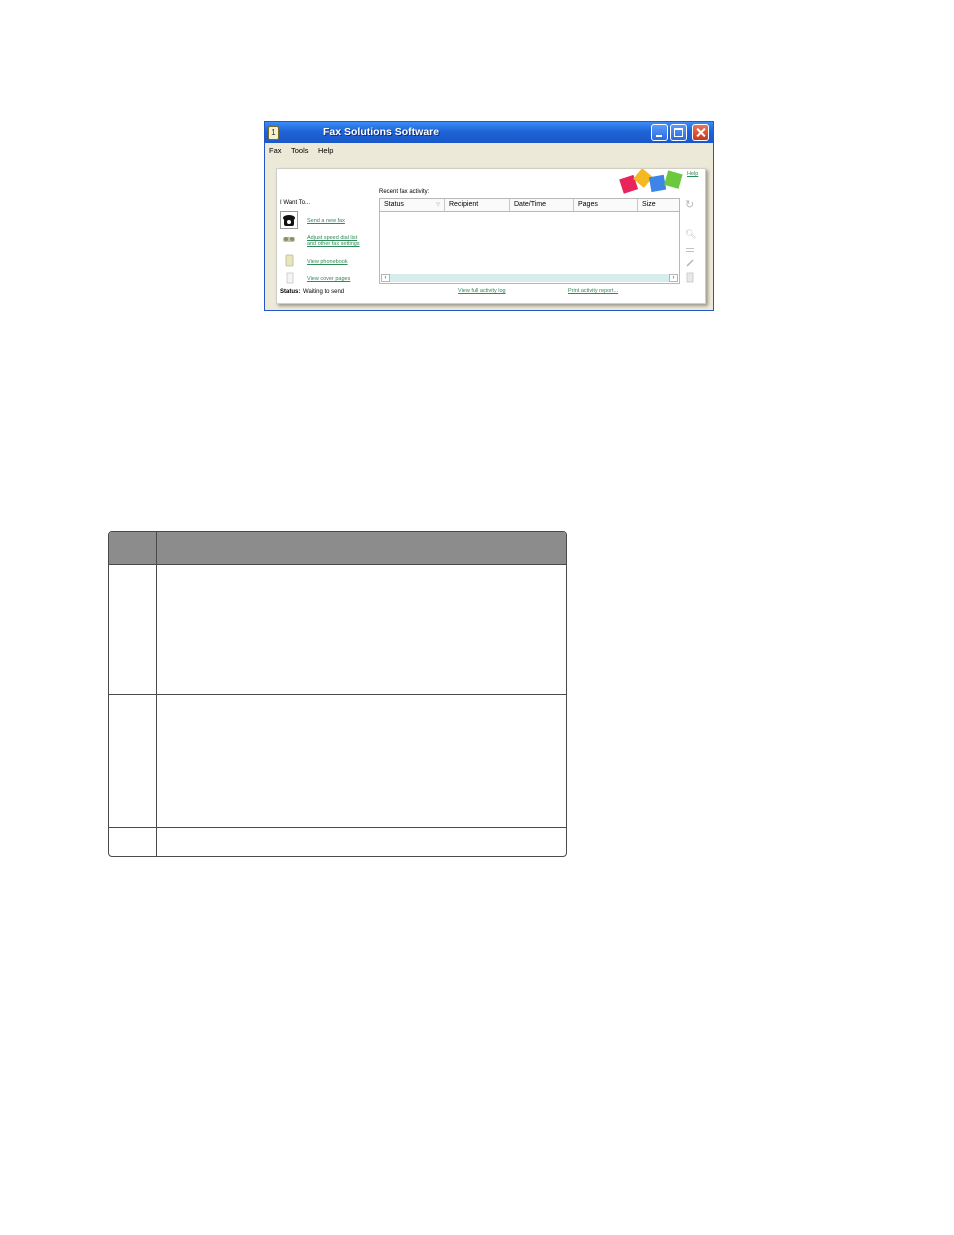 The image size is (954, 1235). What do you see at coordinates (678, 132) in the screenshot?
I see `maximize-icon` at bounding box center [678, 132].